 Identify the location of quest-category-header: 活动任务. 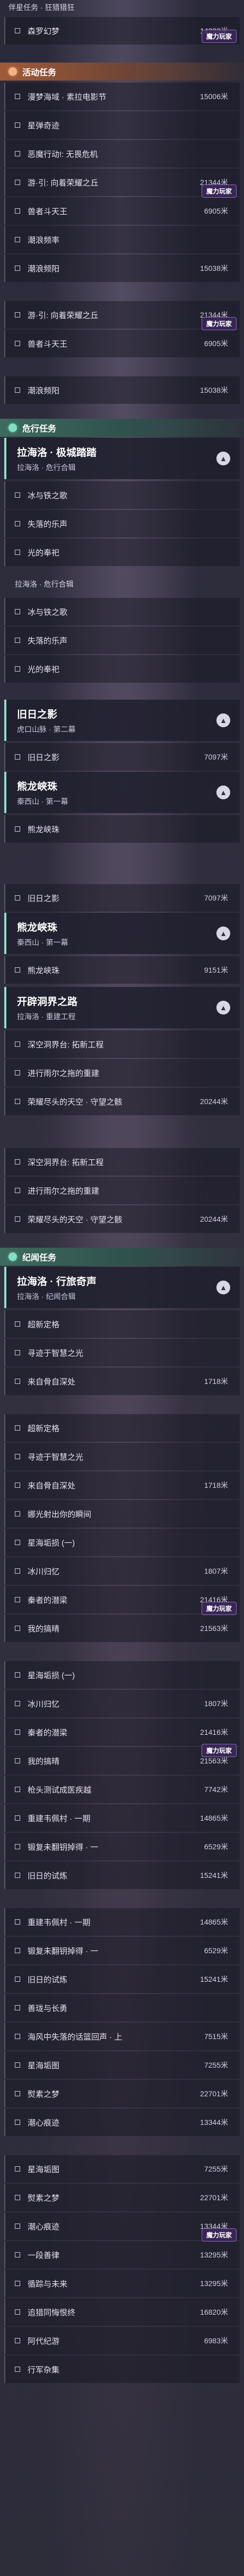
(122, 72).